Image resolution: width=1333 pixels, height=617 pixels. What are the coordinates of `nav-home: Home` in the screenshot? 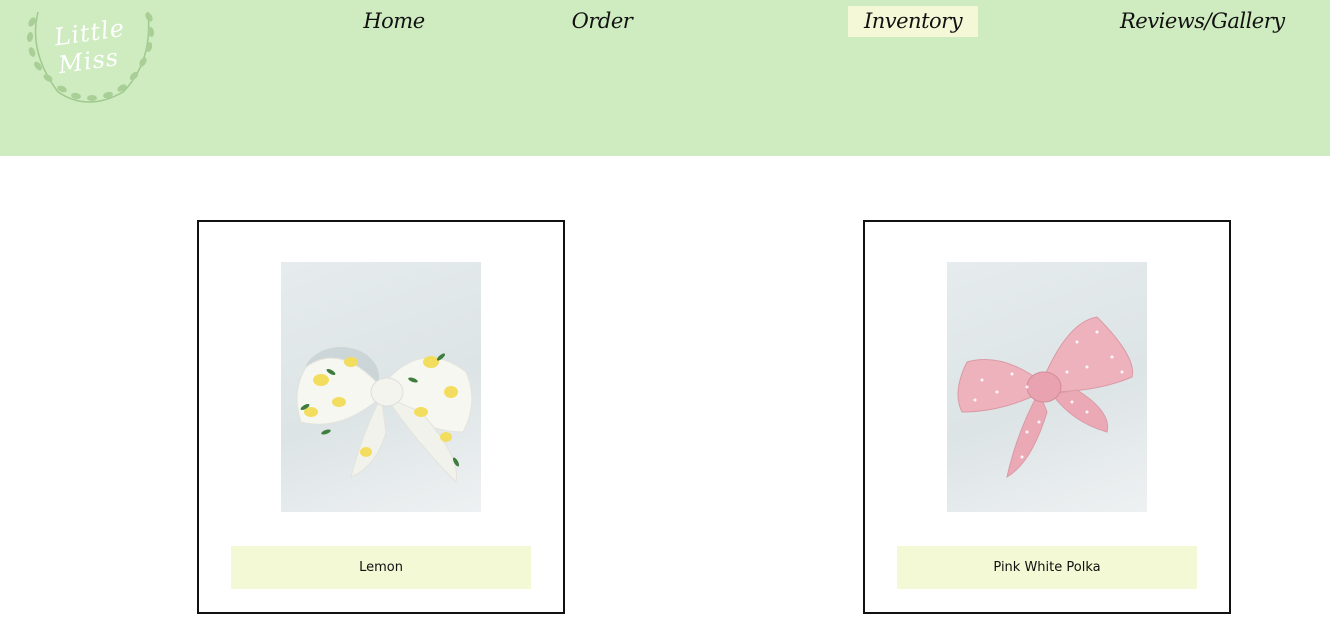 It's located at (394, 21).